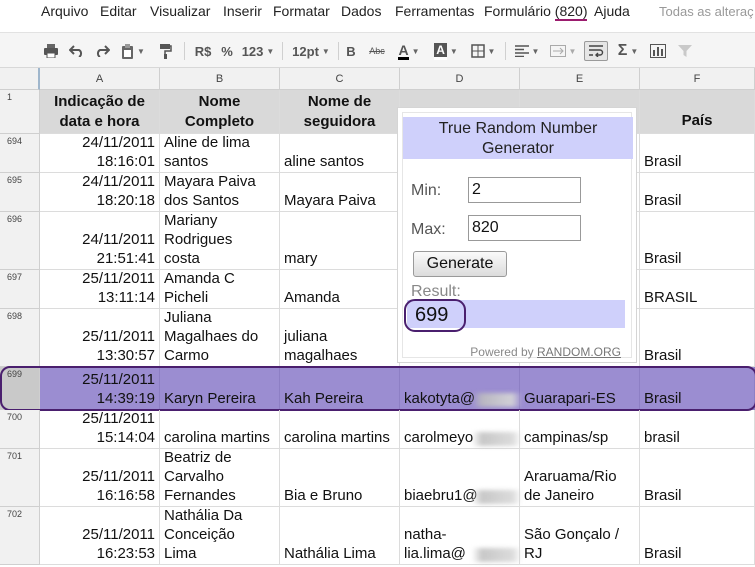 This screenshot has width=755, height=567. Describe the element at coordinates (100, 79) in the screenshot. I see `column-header-a: A` at that location.